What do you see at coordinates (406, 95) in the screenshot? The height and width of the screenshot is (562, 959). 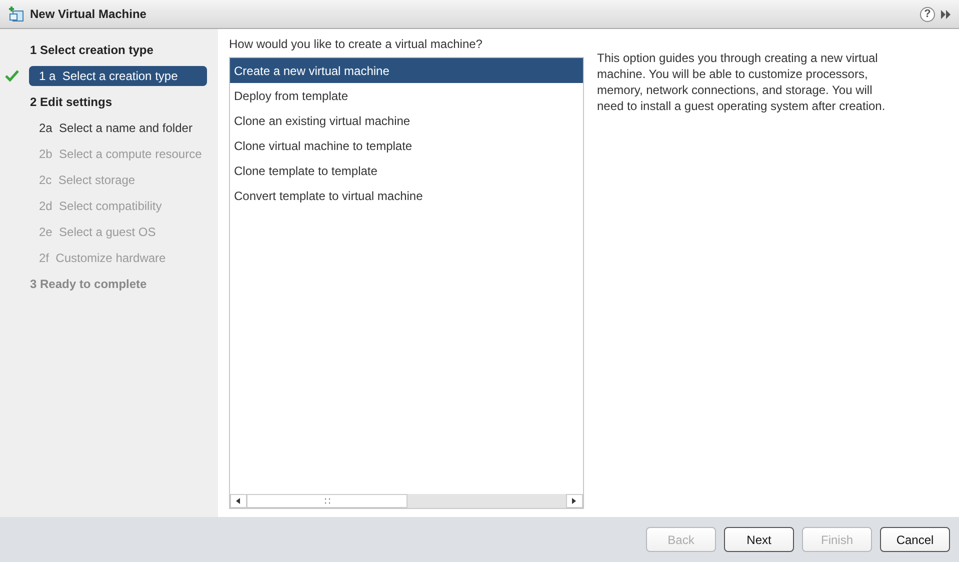 I see `option-item: Deploy from template` at bounding box center [406, 95].